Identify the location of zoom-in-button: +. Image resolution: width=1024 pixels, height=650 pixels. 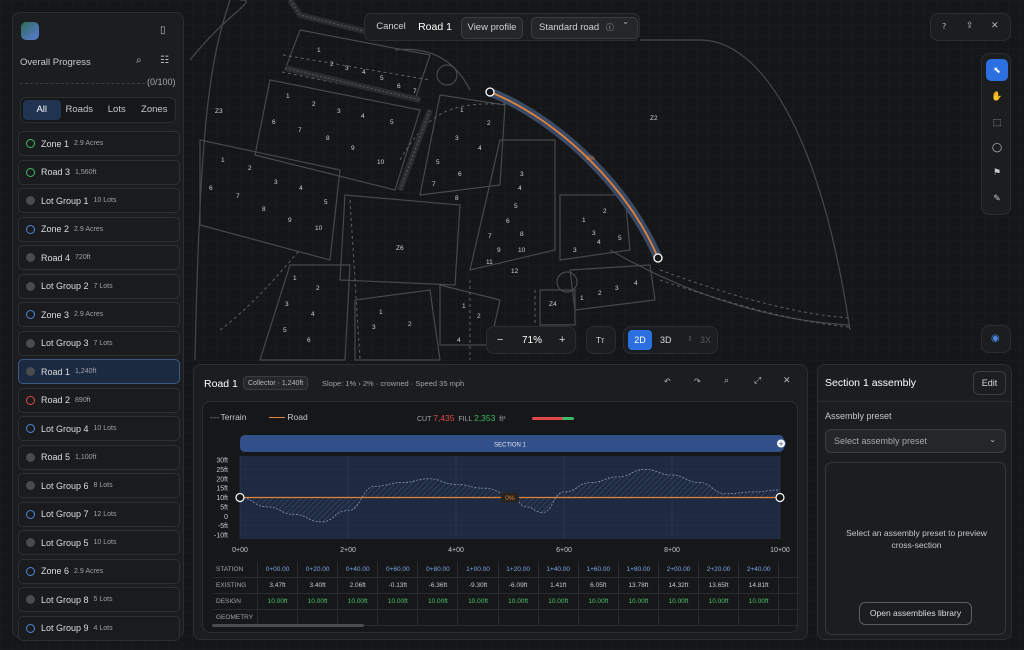
(562, 340).